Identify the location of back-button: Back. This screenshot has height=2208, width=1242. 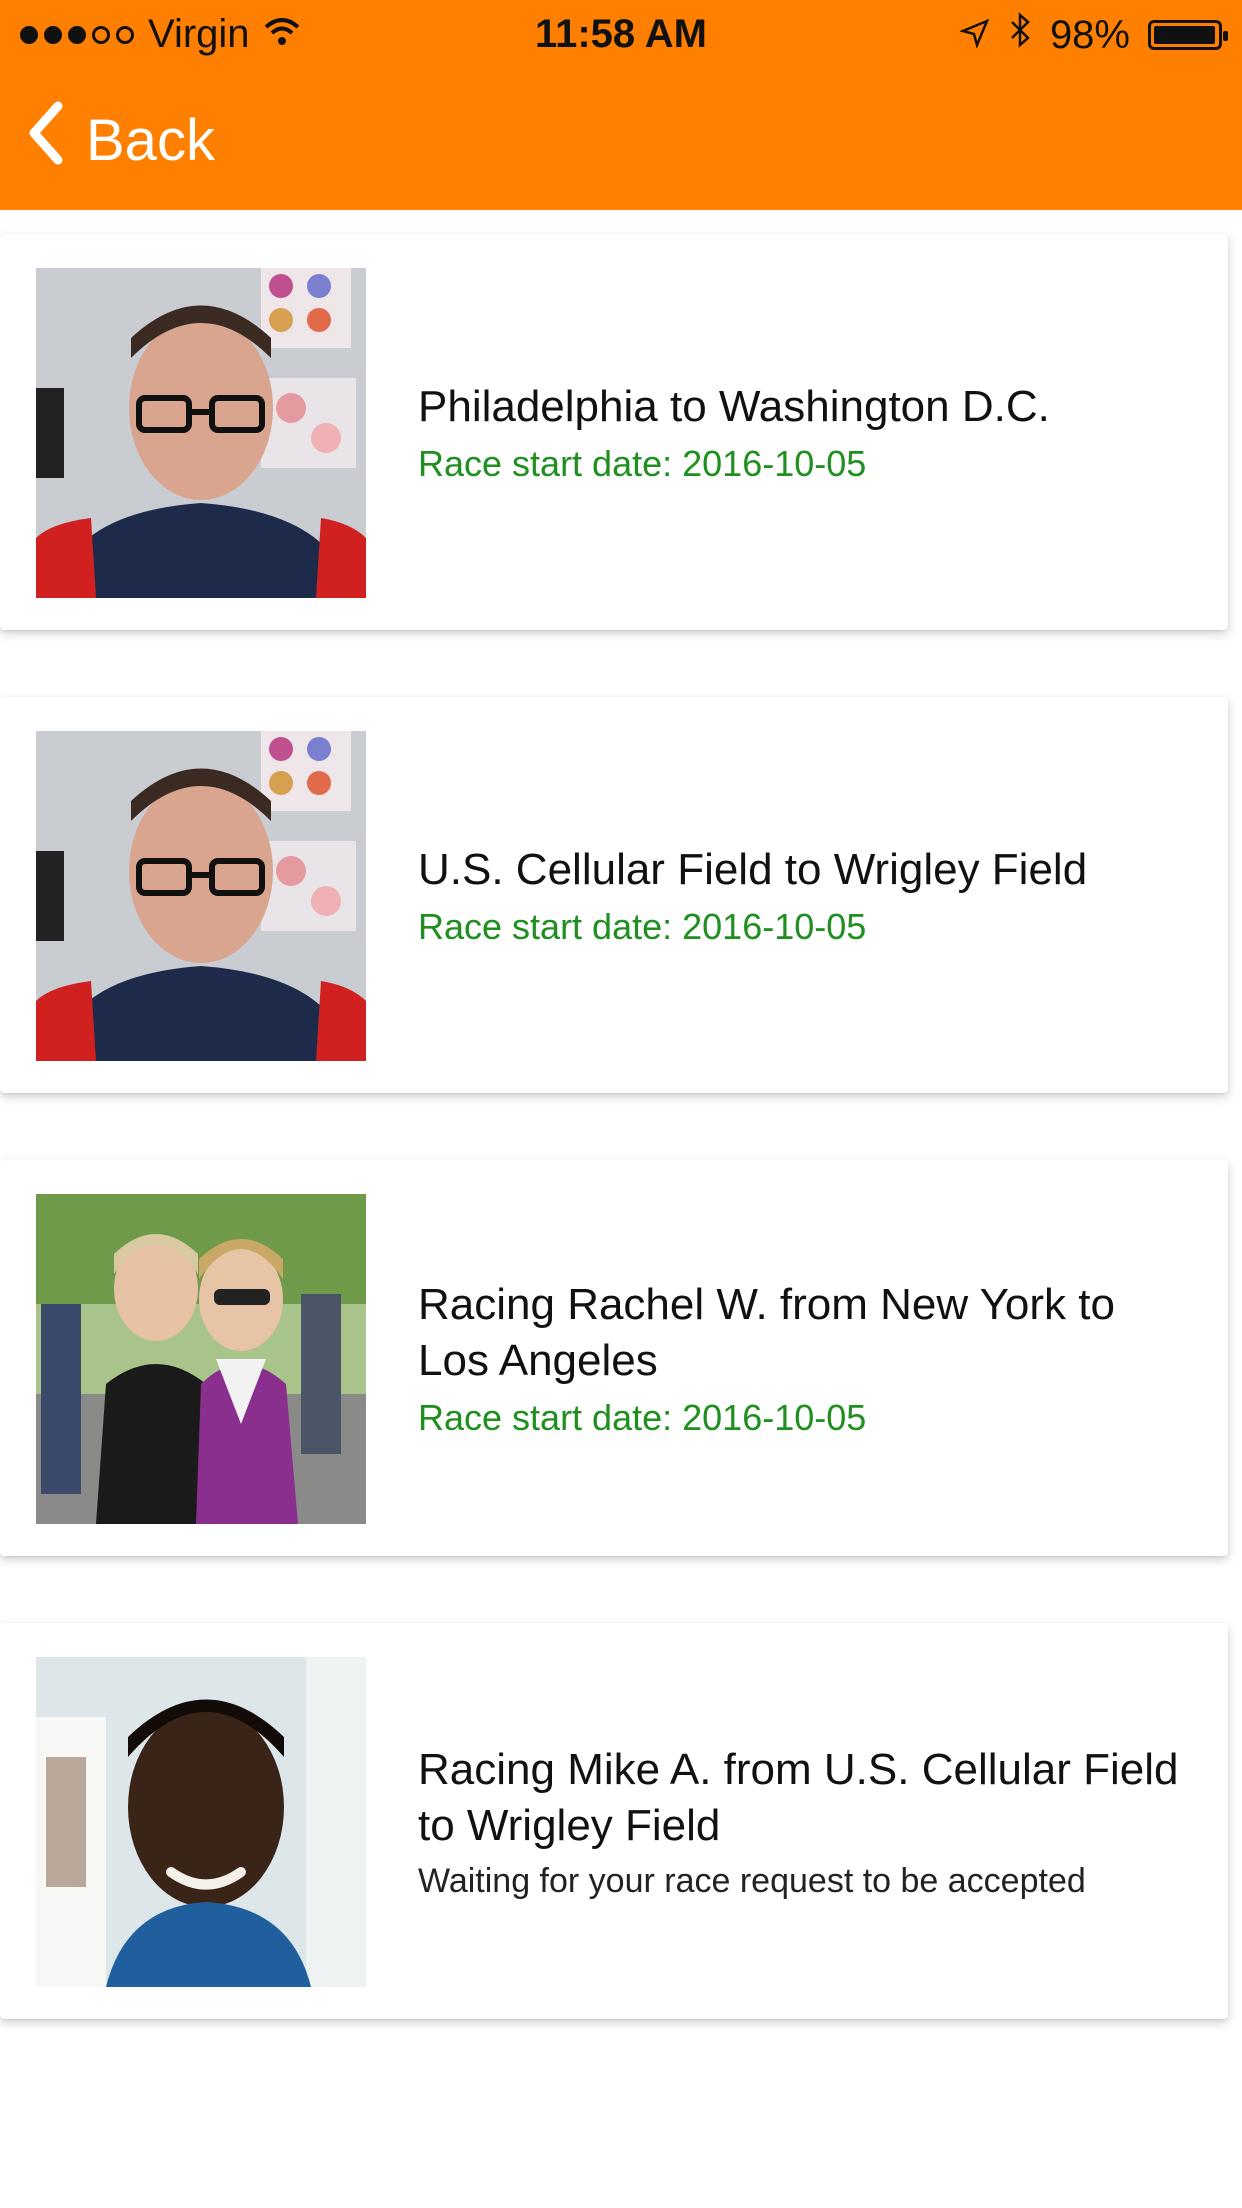
(120, 140).